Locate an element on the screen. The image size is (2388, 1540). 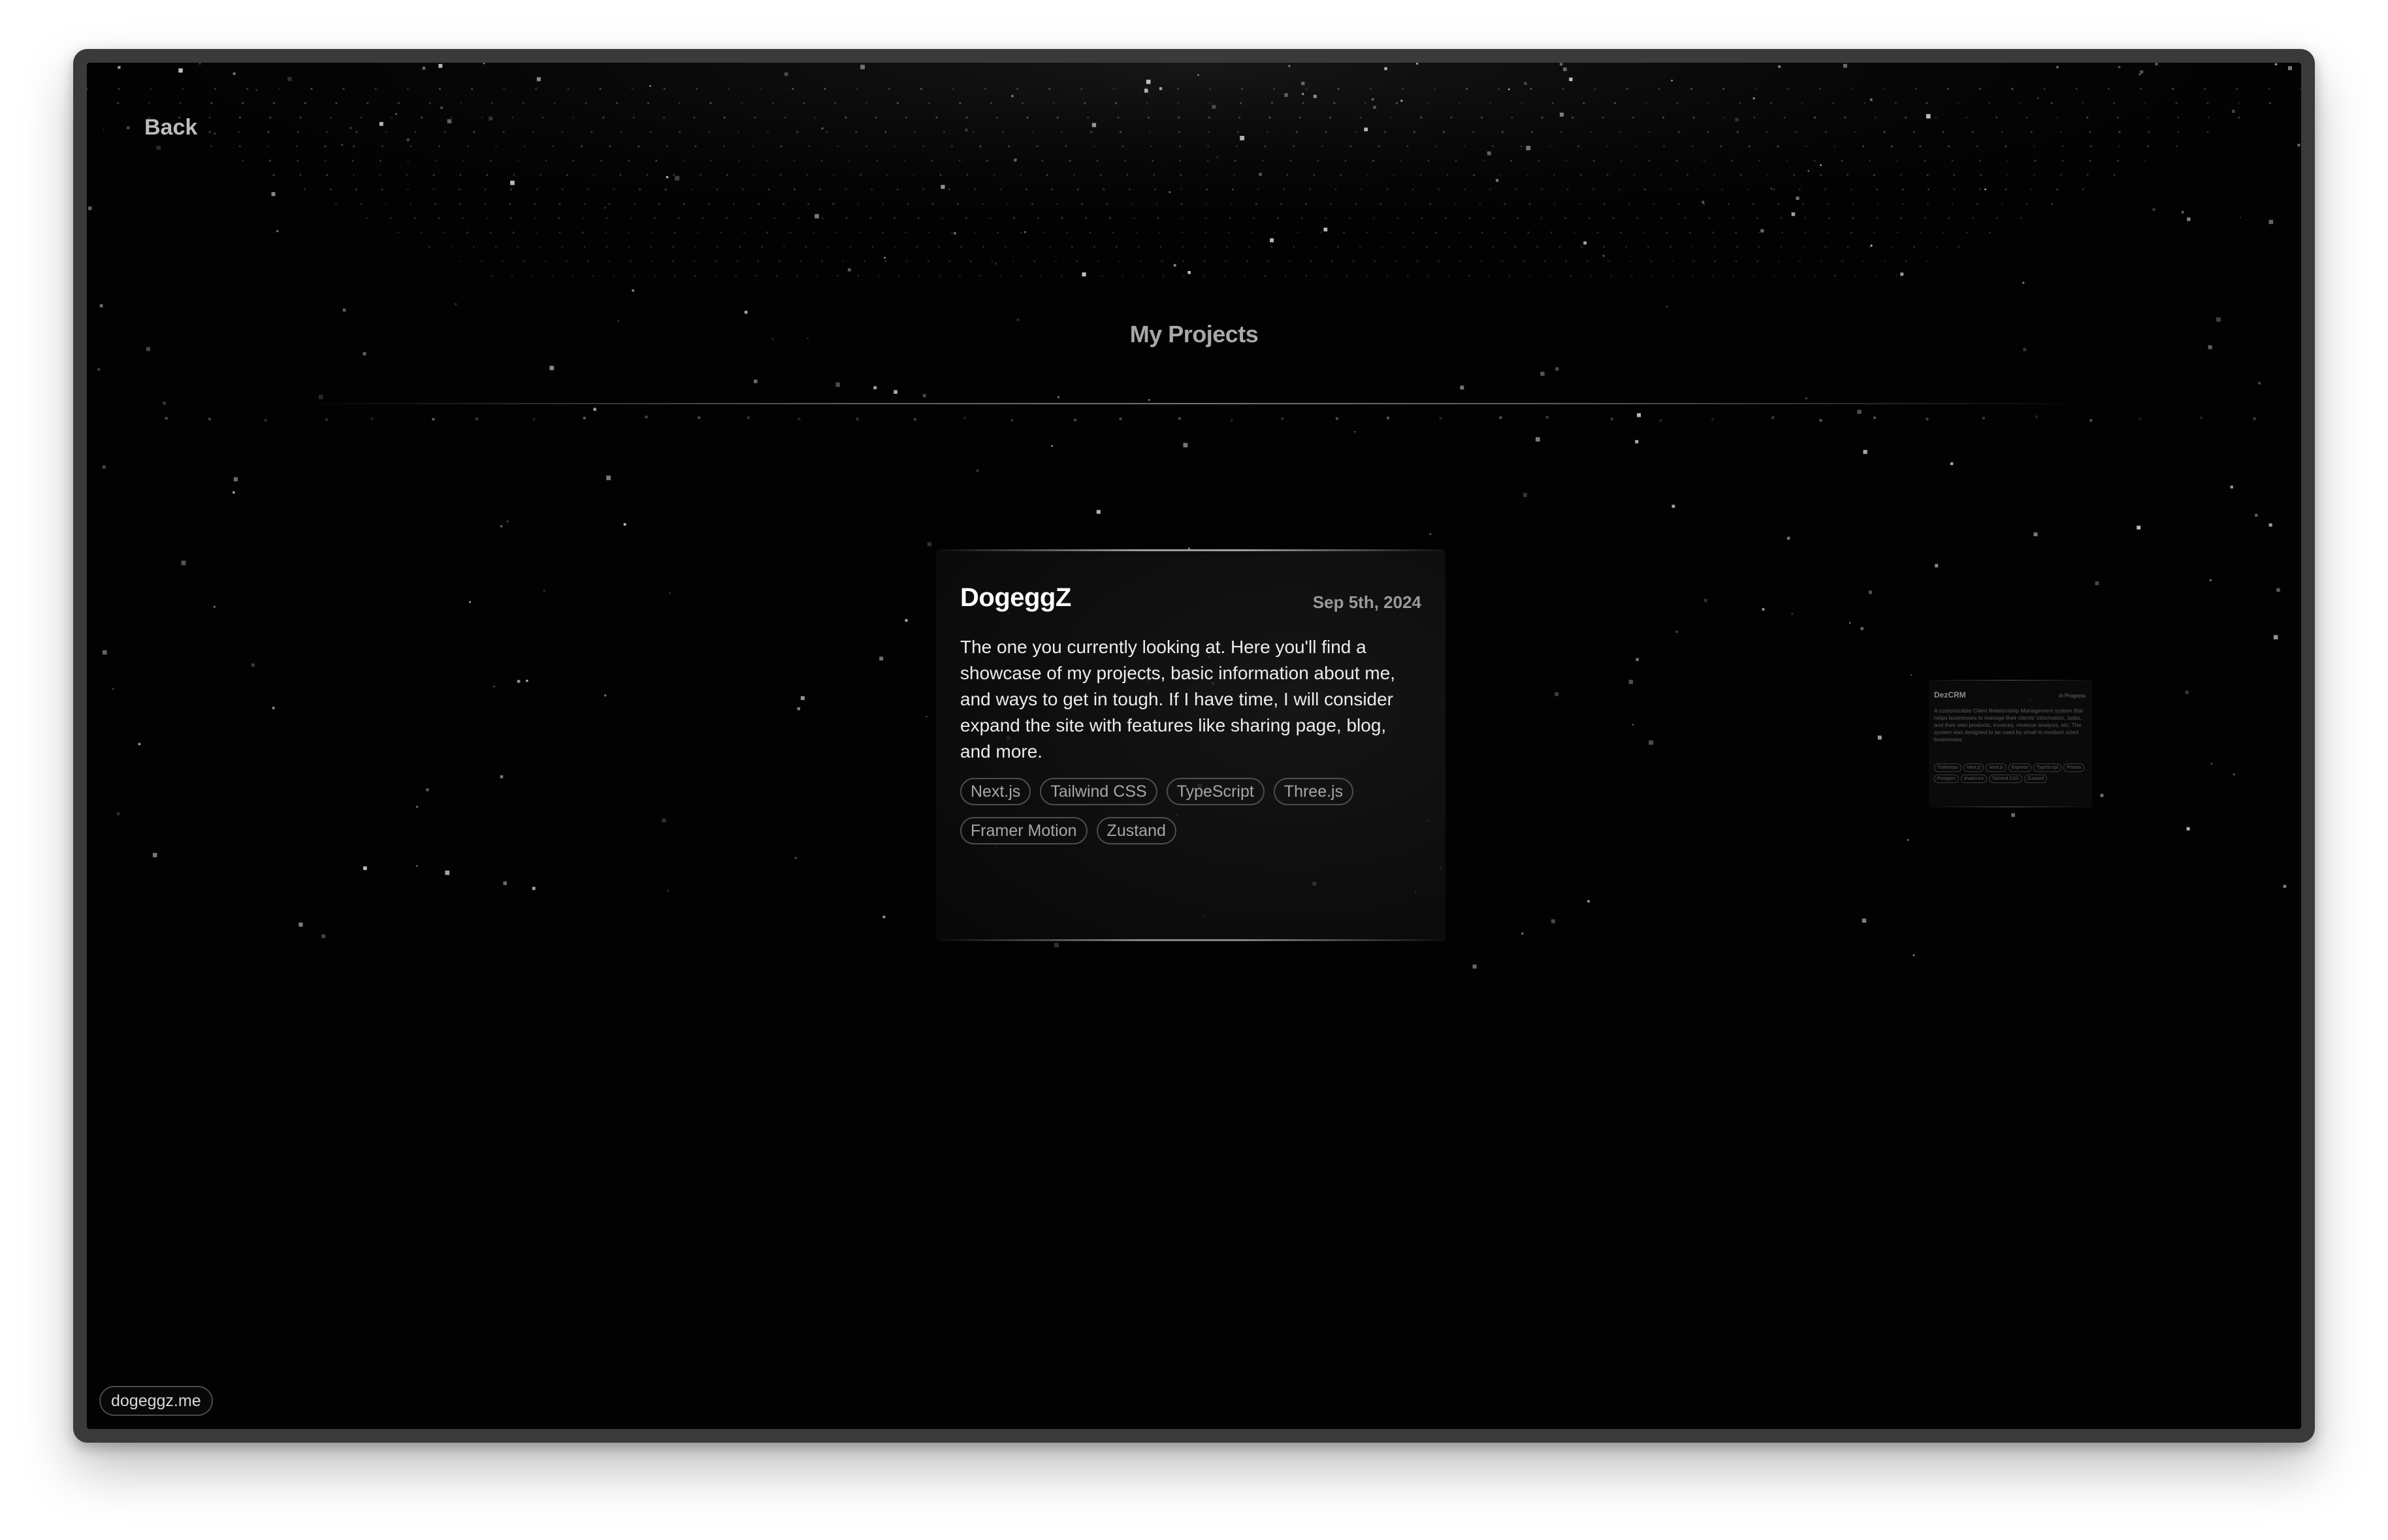
tech-tag: Express is located at coordinates (2020, 767).